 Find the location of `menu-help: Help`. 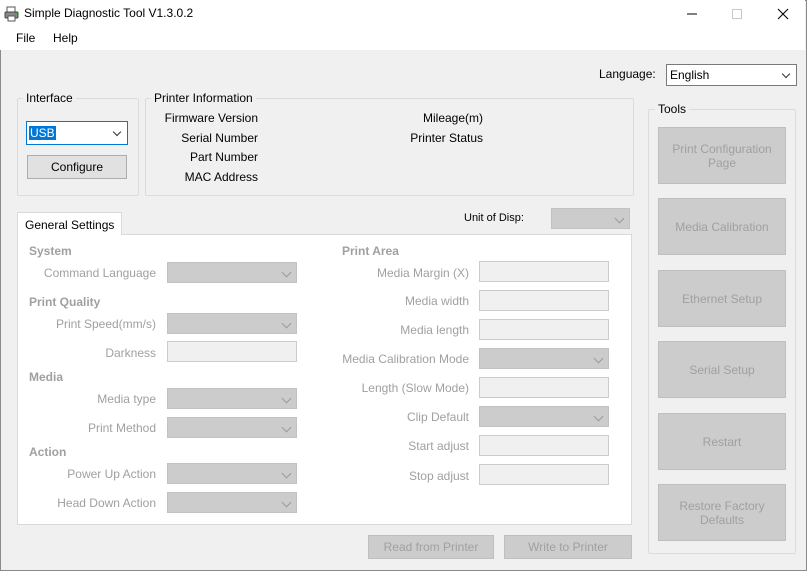

menu-help: Help is located at coordinates (65, 38).